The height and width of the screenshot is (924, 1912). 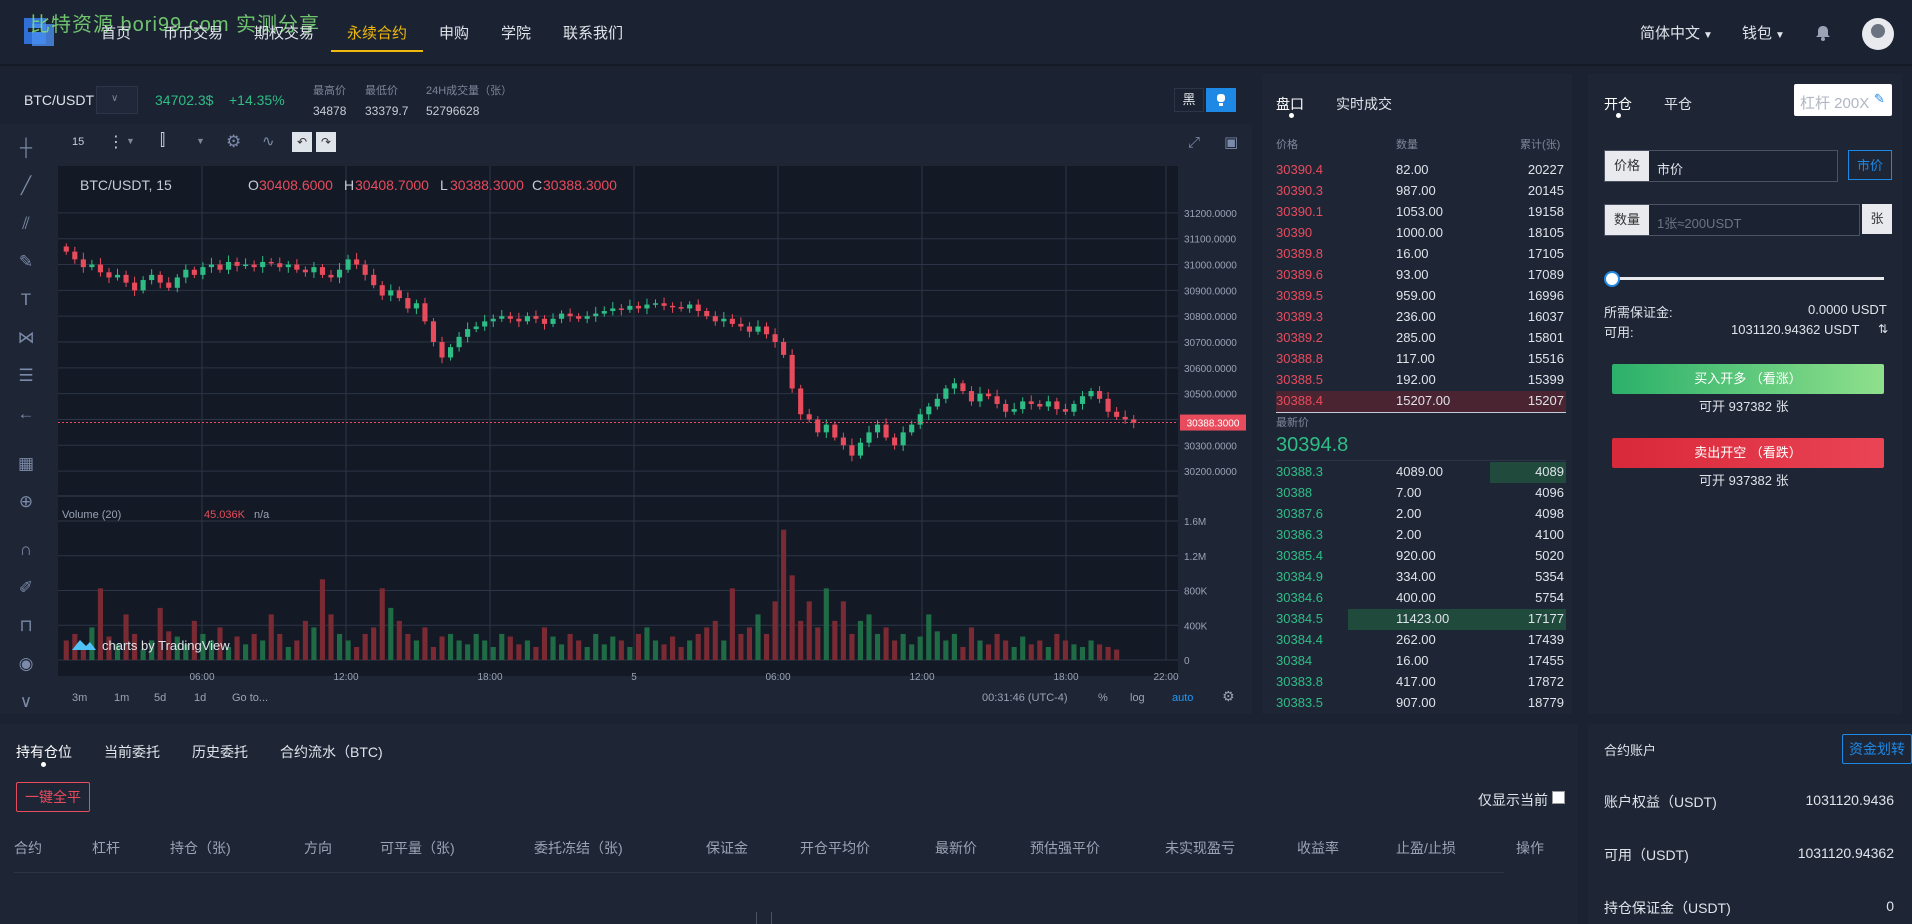 What do you see at coordinates (1421, 514) in the screenshot?
I see `bid-row: 30387.6 2.00 4098` at bounding box center [1421, 514].